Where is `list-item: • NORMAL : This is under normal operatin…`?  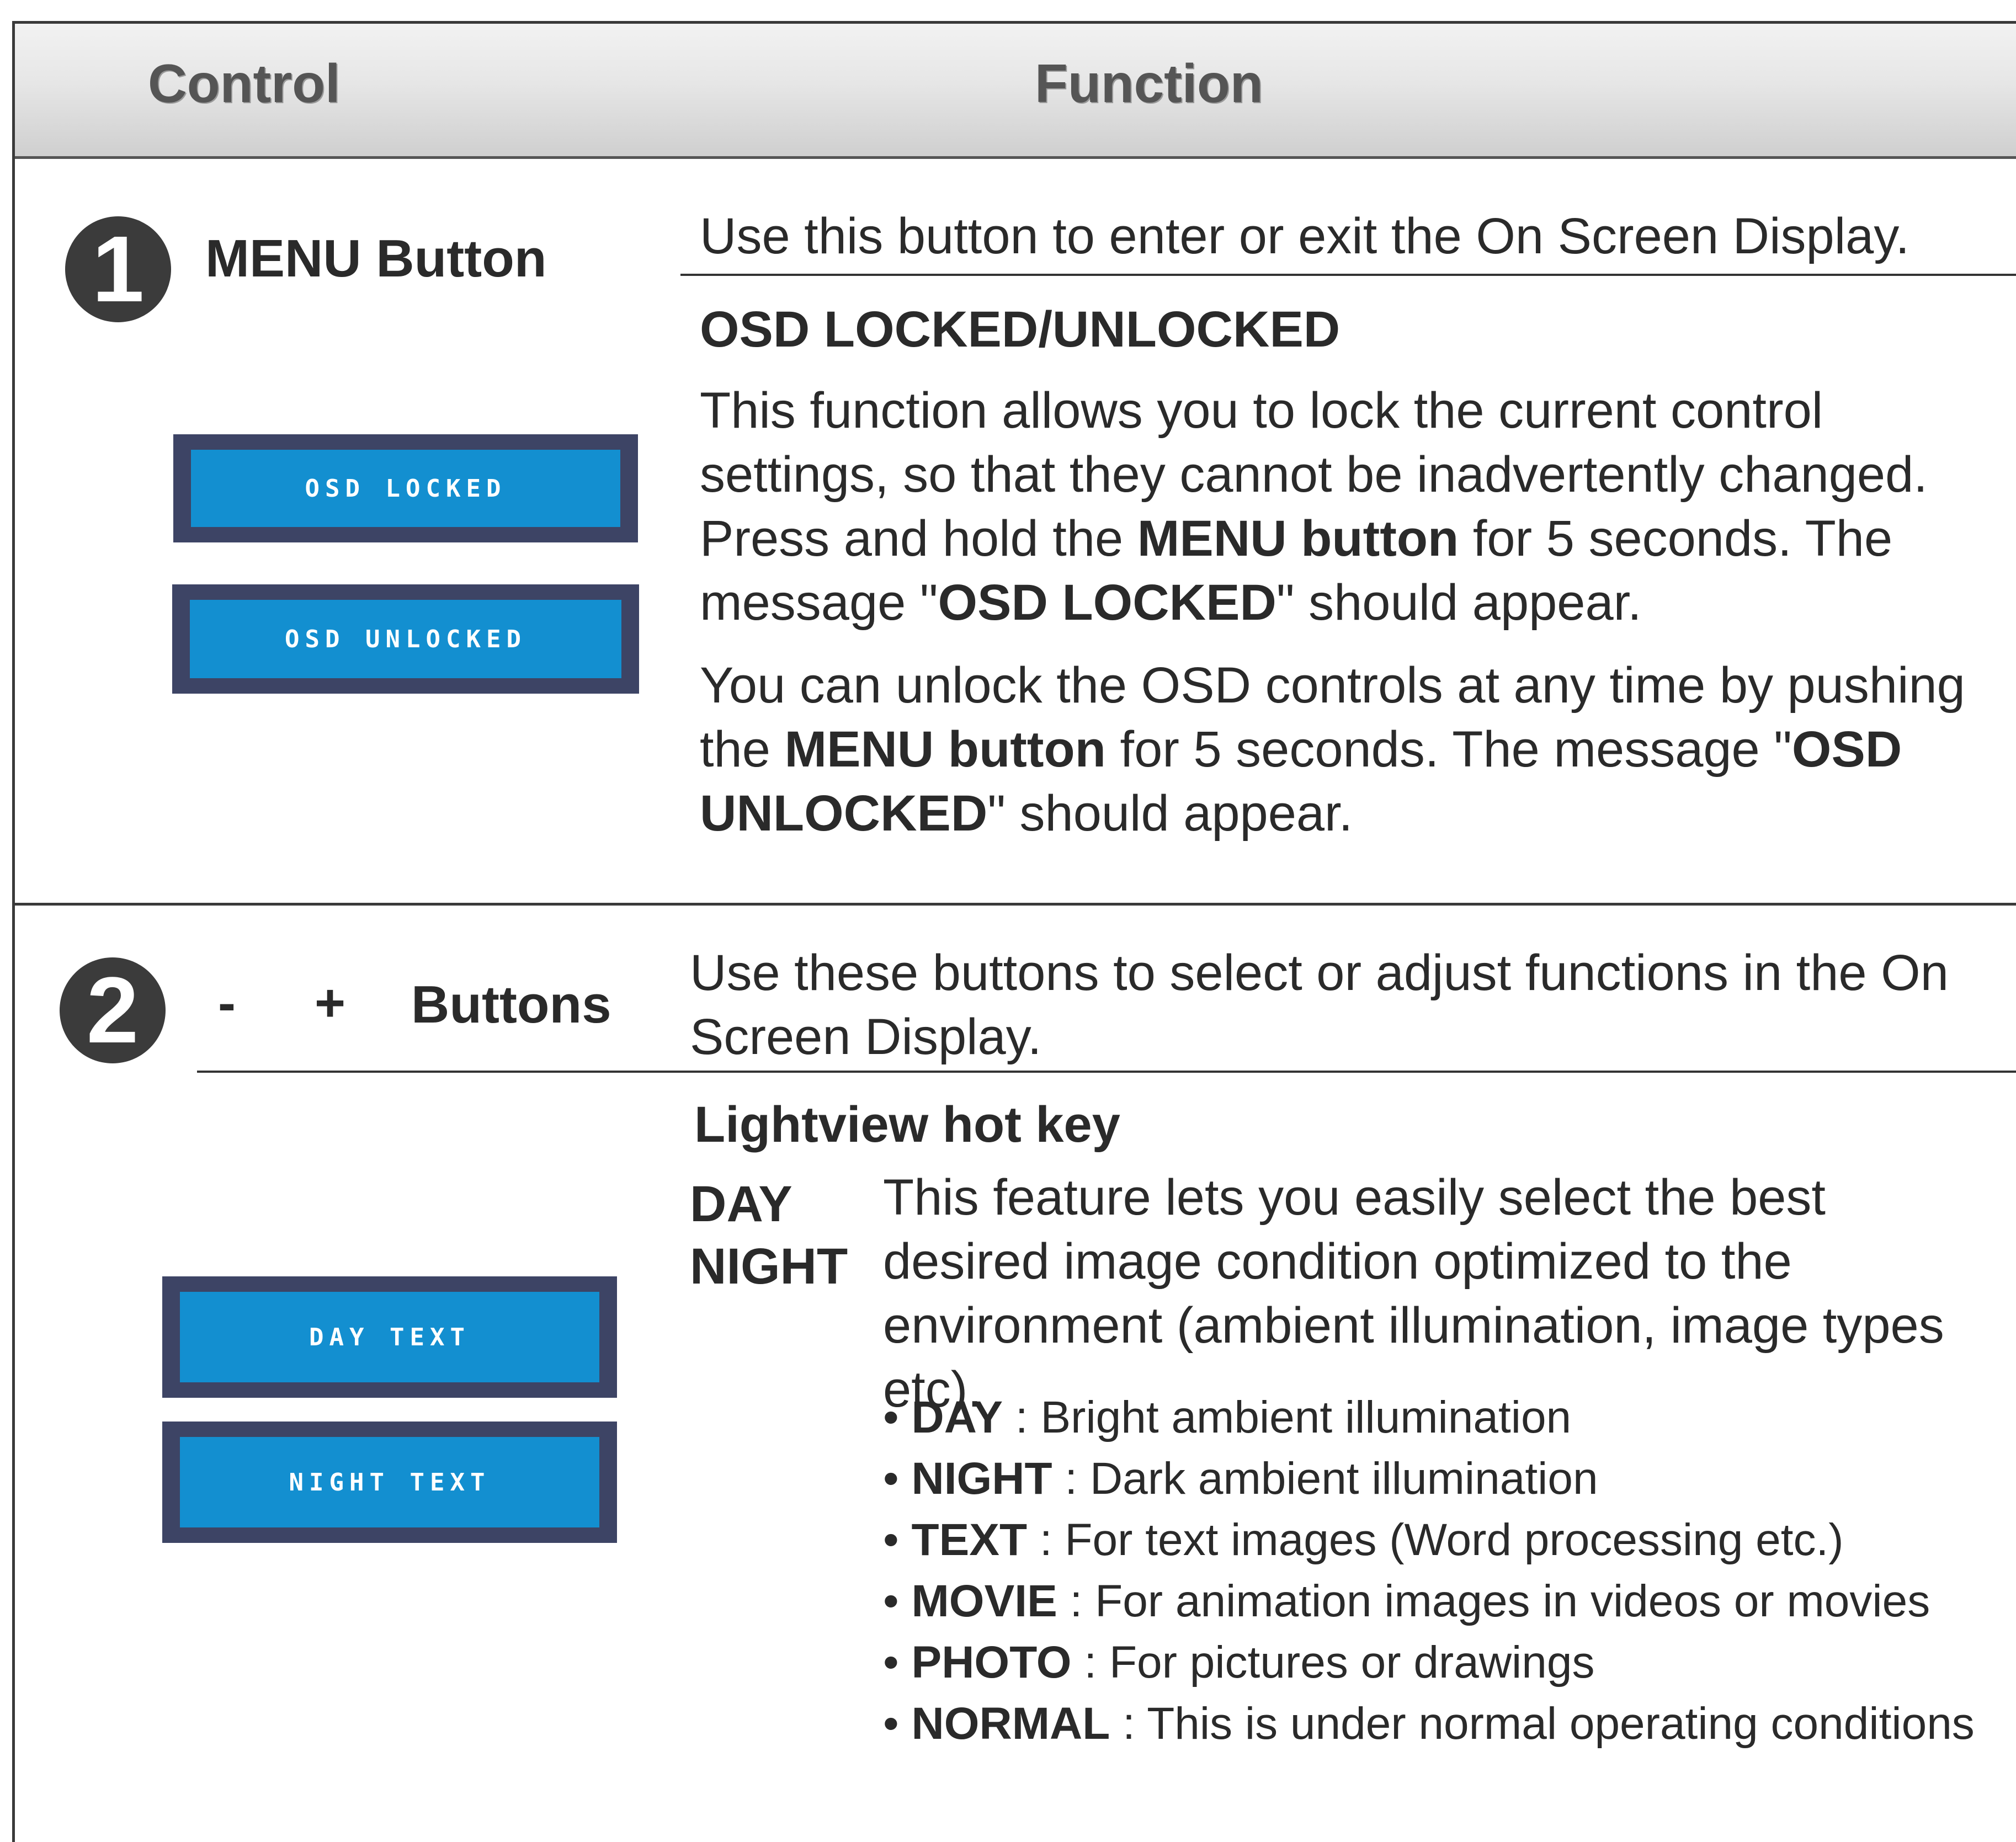
list-item: • NORMAL : This is under normal operatin… is located at coordinates (1429, 1724).